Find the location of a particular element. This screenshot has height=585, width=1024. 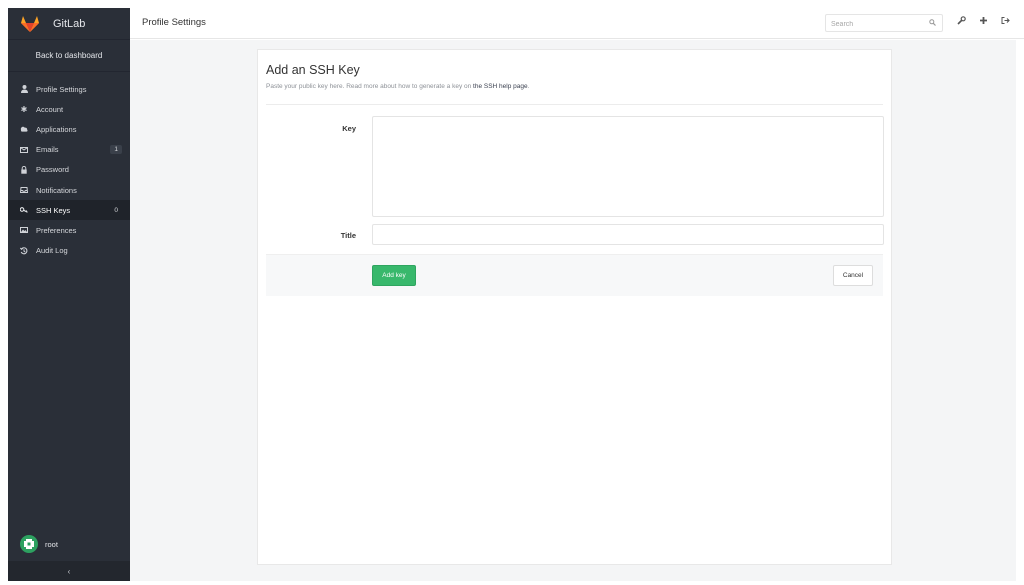

sidebar-item-applications: Applications is located at coordinates (69, 129).